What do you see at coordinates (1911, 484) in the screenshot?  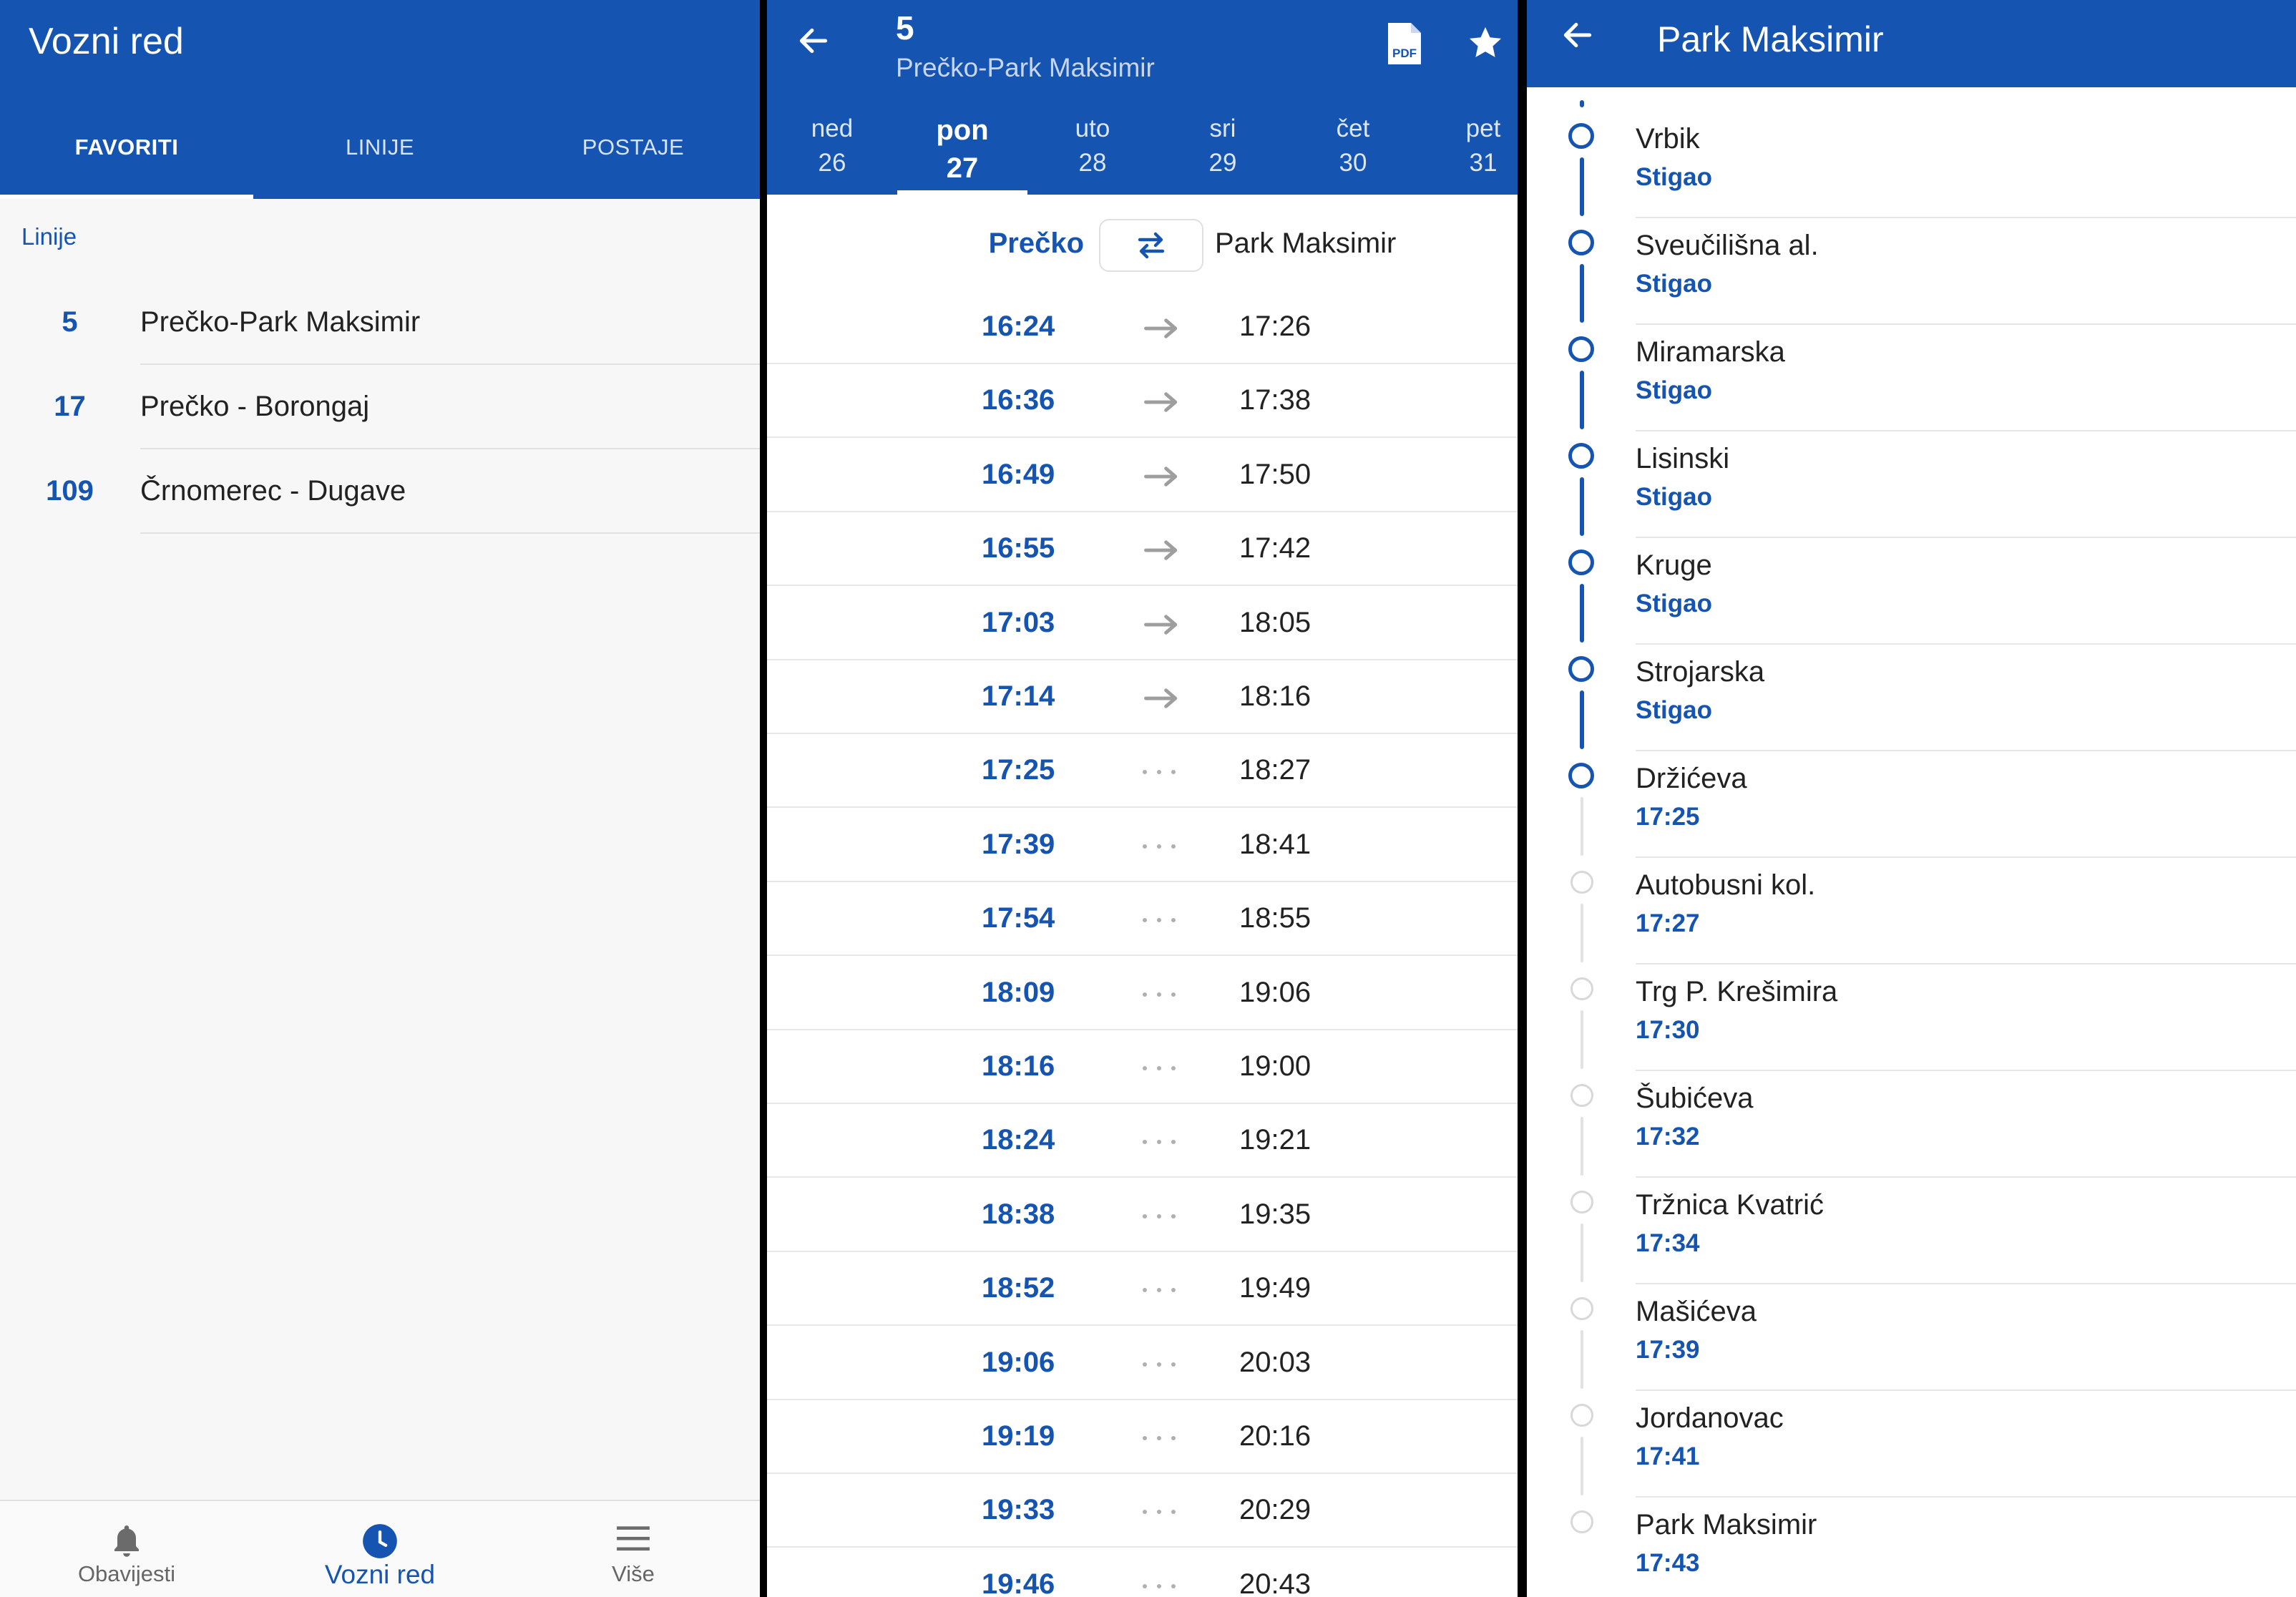 I see `stop-item: Lisinski Stigao` at bounding box center [1911, 484].